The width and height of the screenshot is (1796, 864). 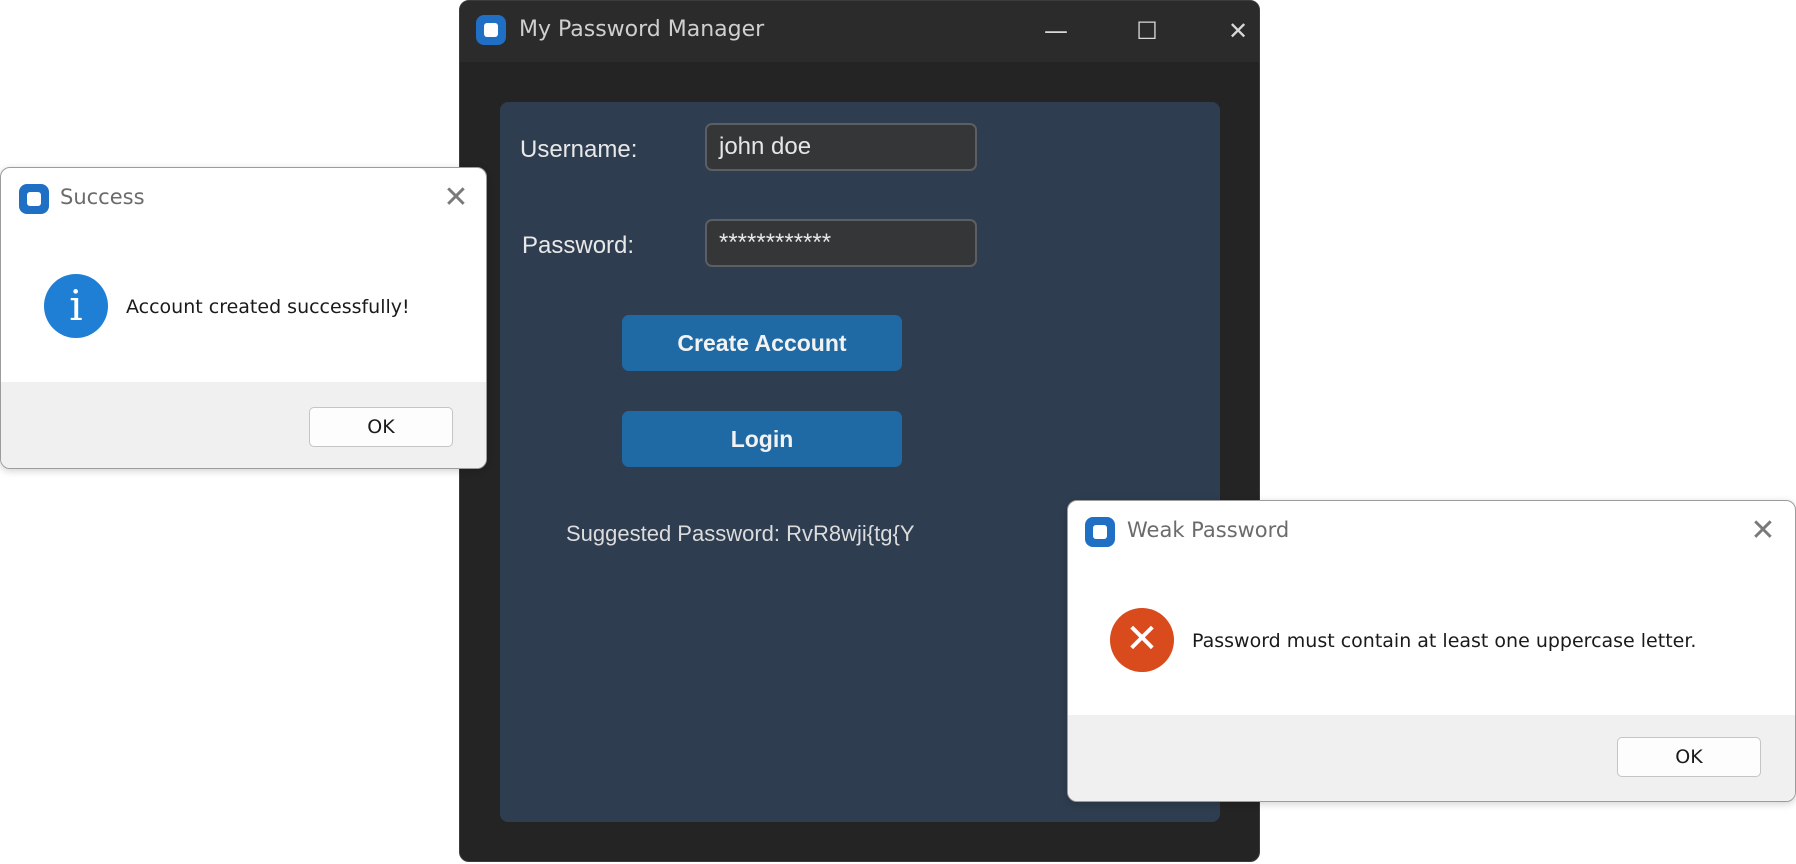 What do you see at coordinates (841, 243) in the screenshot?
I see `password-field: ************` at bounding box center [841, 243].